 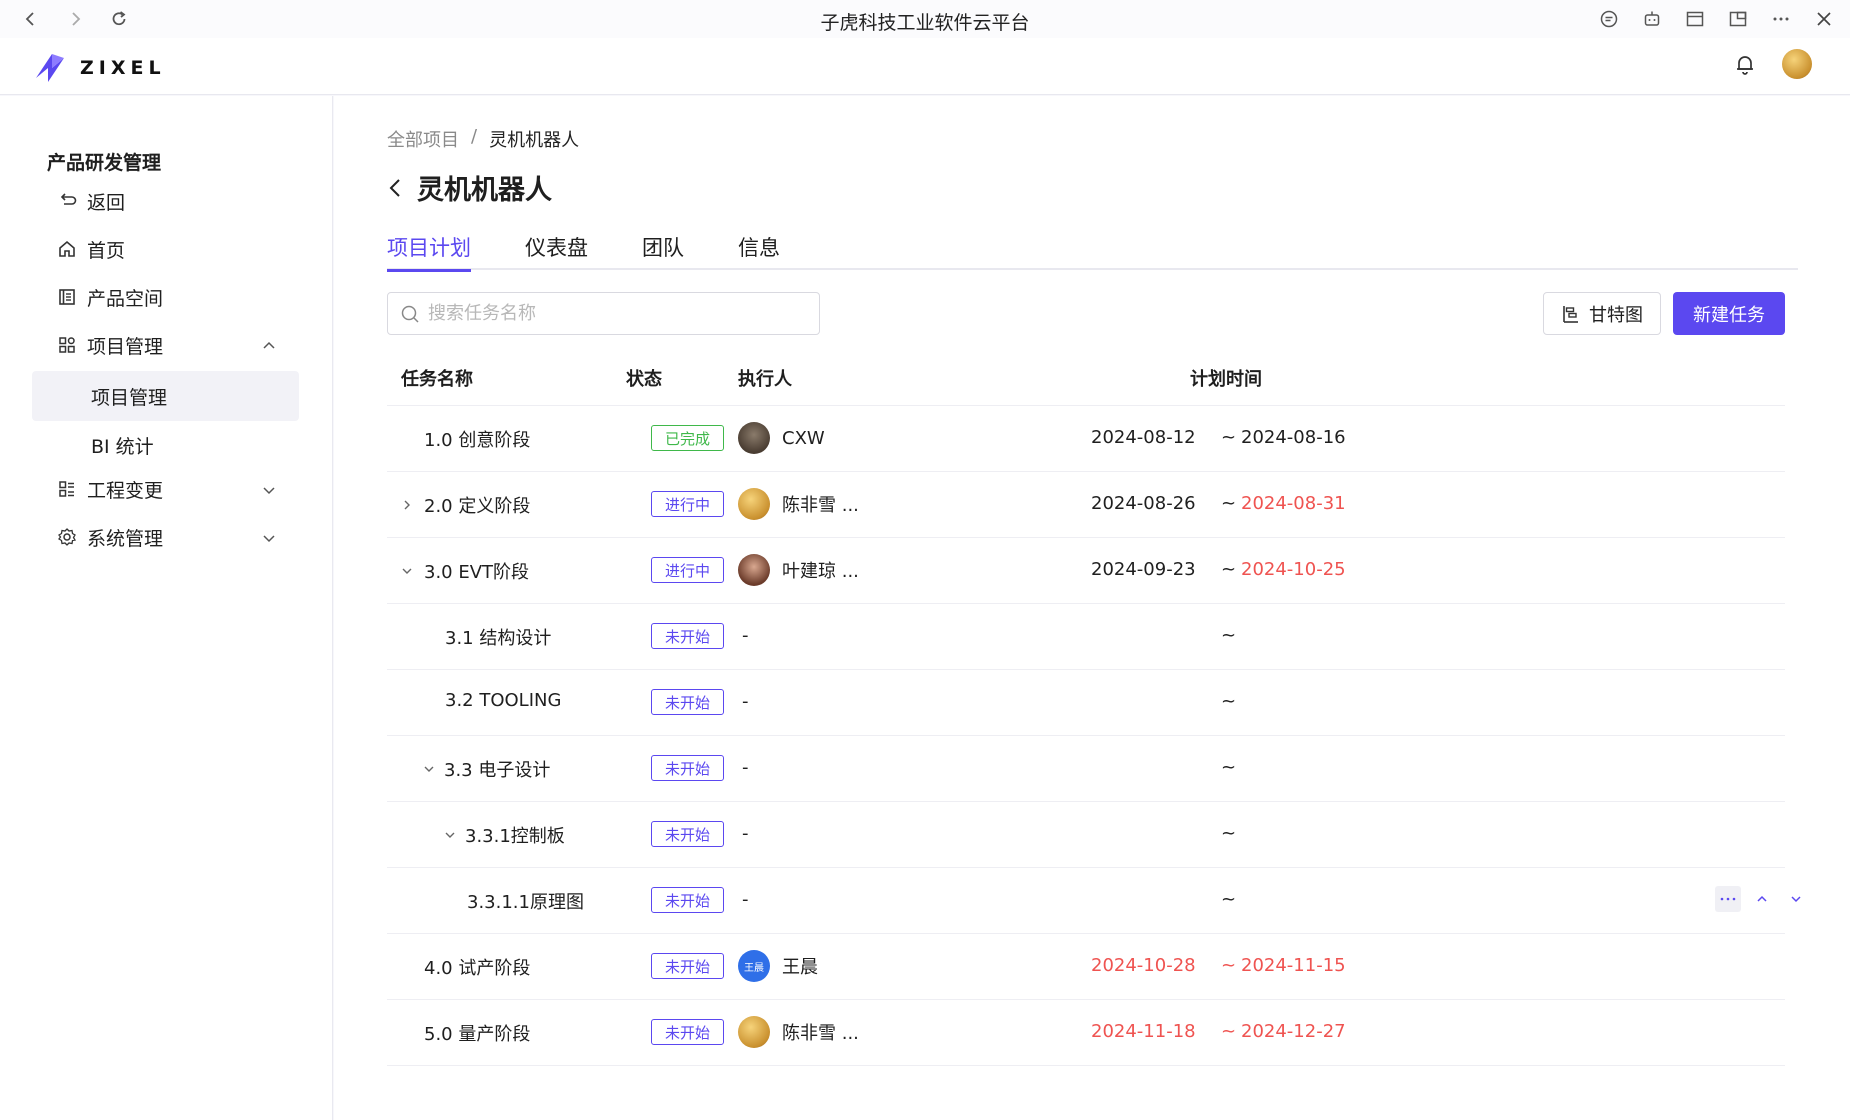 I want to click on more-horizontal-icon, so click(x=1781, y=19).